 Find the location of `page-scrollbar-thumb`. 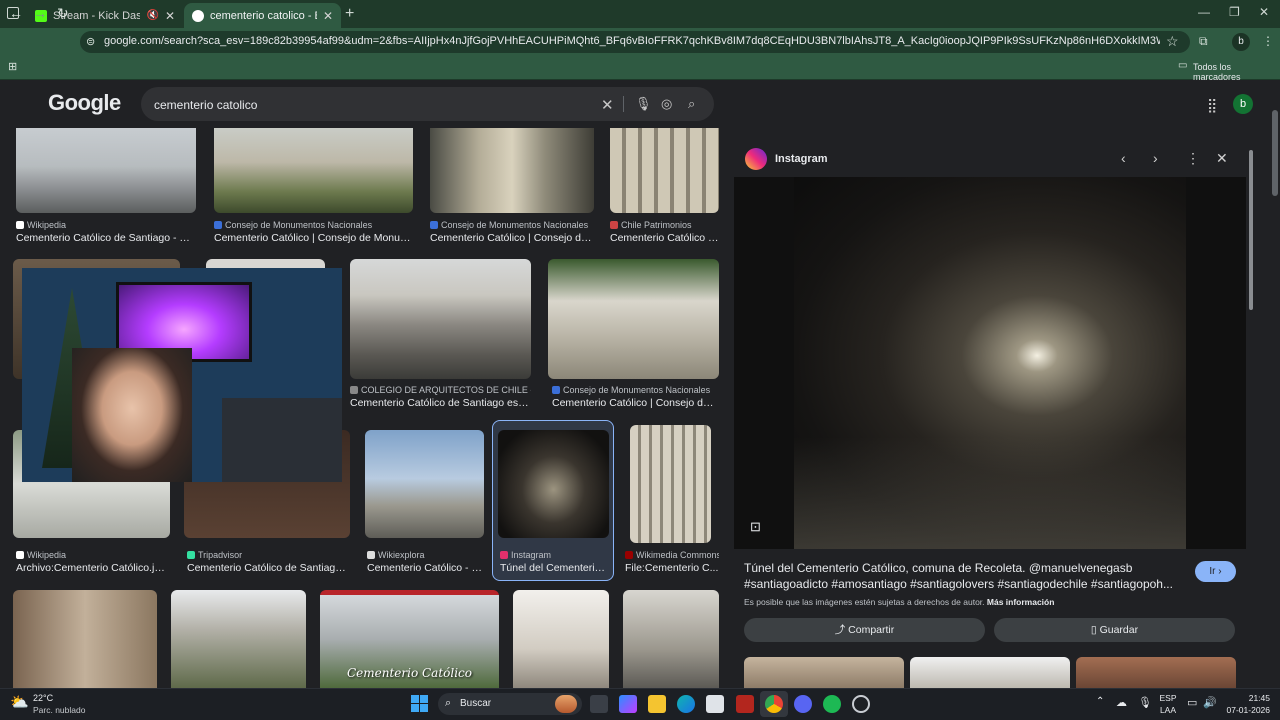

page-scrollbar-thumb is located at coordinates (1275, 153).